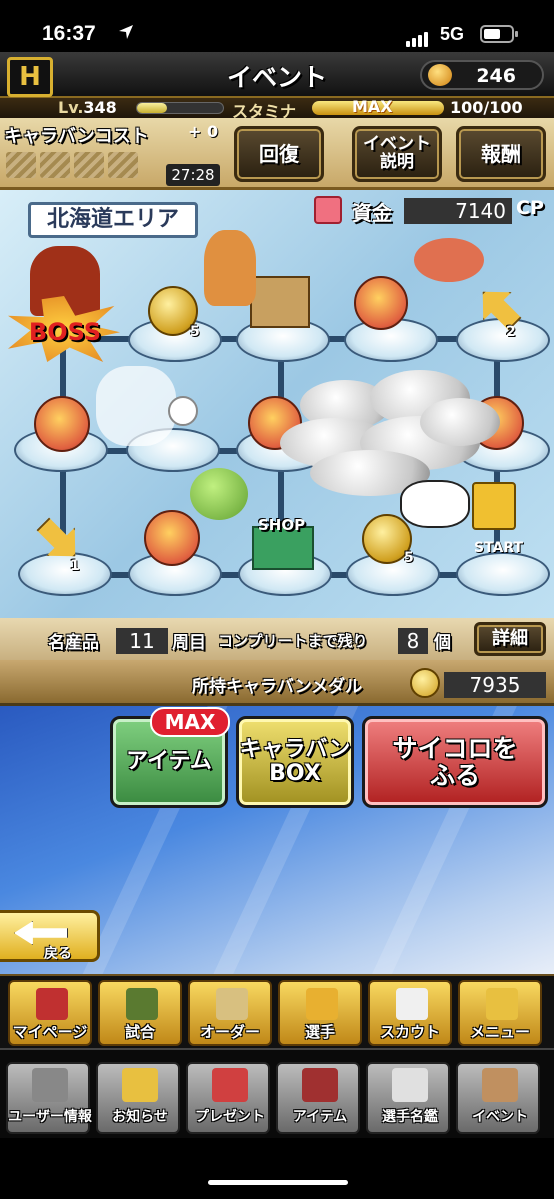  Describe the element at coordinates (49, 1098) in the screenshot. I see `nav-user-info: ユーザー情報` at that location.